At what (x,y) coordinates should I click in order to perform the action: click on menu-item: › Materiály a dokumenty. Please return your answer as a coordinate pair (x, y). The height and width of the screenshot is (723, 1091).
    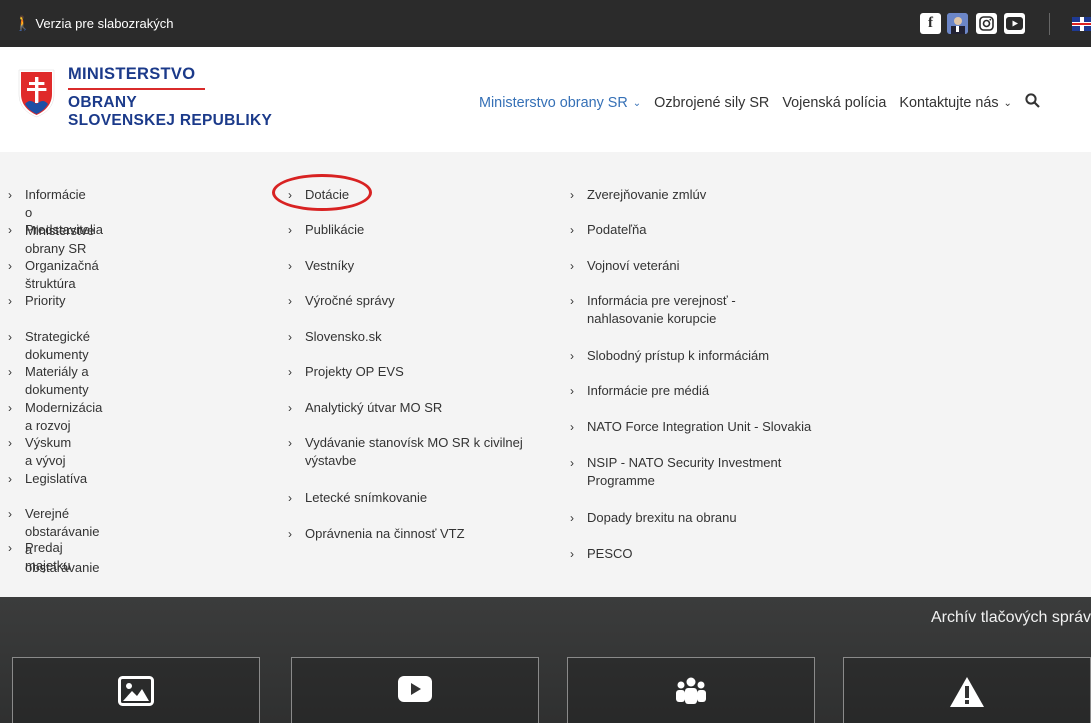
    Looking at the image, I should click on (48, 381).